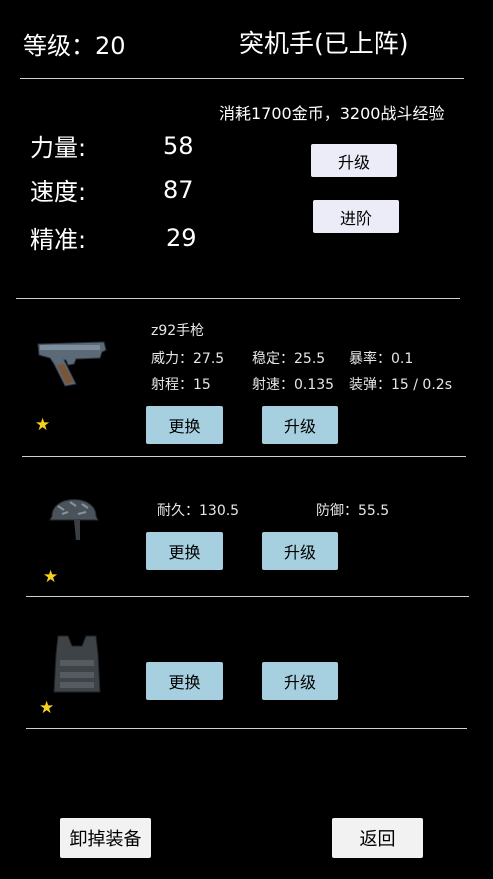  I want to click on vest-icon, so click(77, 665).